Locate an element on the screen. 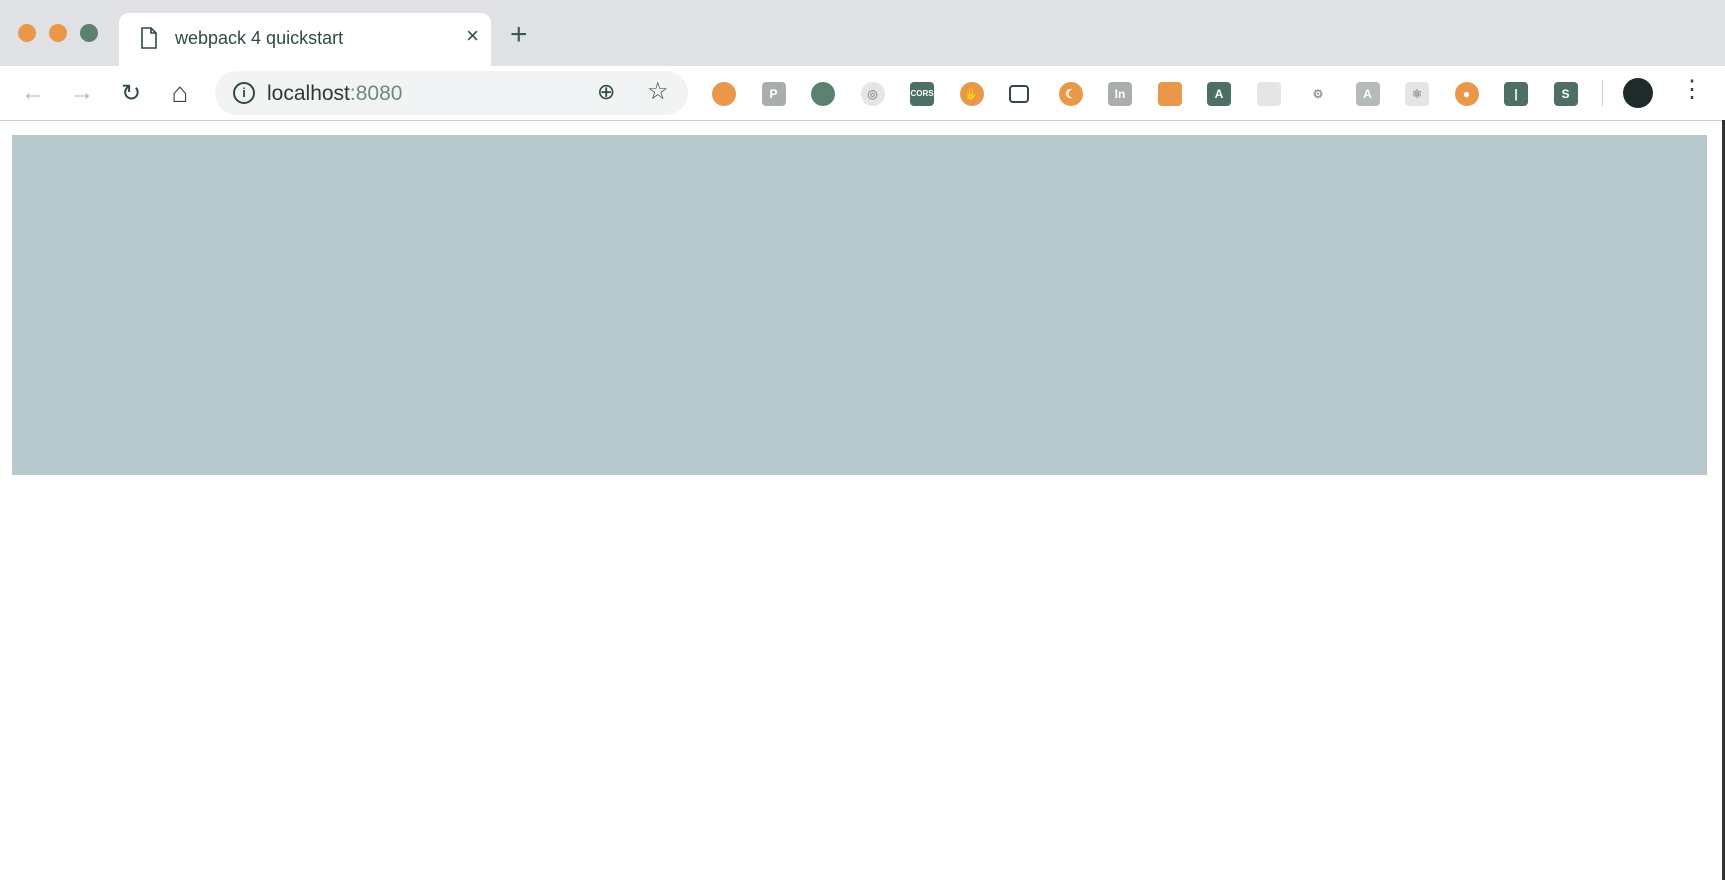 This screenshot has width=1725, height=880. extension-cast-icon is located at coordinates (1019, 94).